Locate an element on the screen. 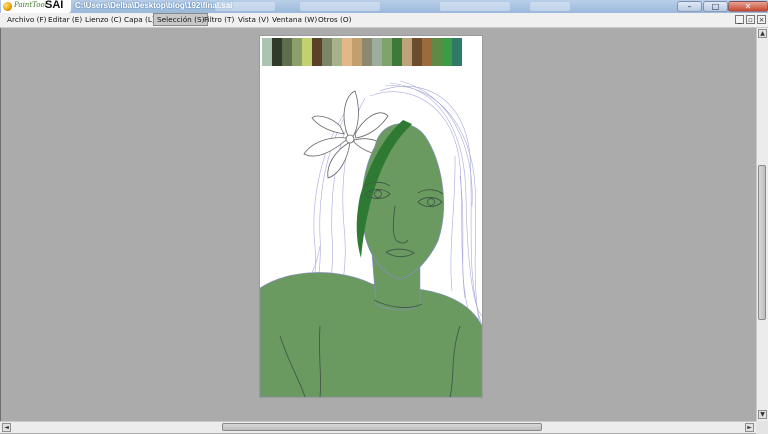  vertical-scroll-thumb is located at coordinates (762, 242).